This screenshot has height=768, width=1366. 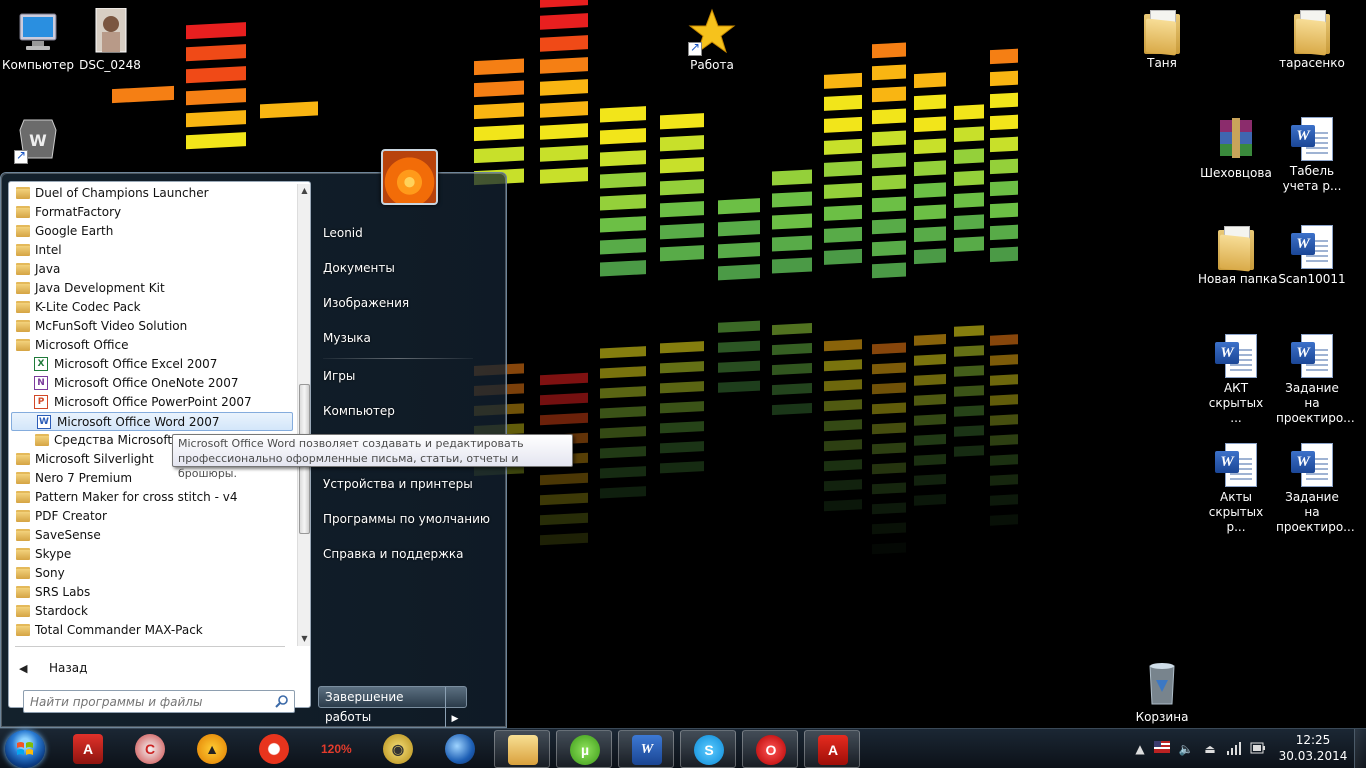 I want to click on desktop-icon-tarasenko: тарасенко, so click(x=1312, y=39).